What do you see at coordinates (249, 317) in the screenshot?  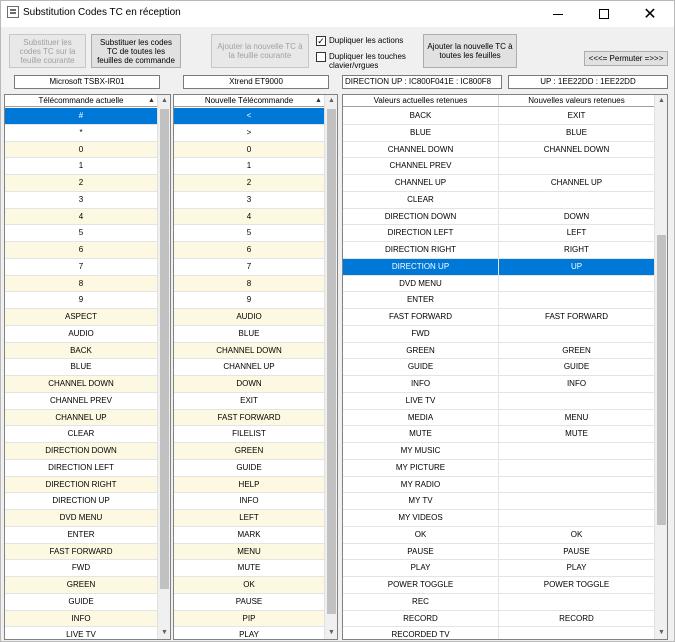 I see `table-row: AUDIO` at bounding box center [249, 317].